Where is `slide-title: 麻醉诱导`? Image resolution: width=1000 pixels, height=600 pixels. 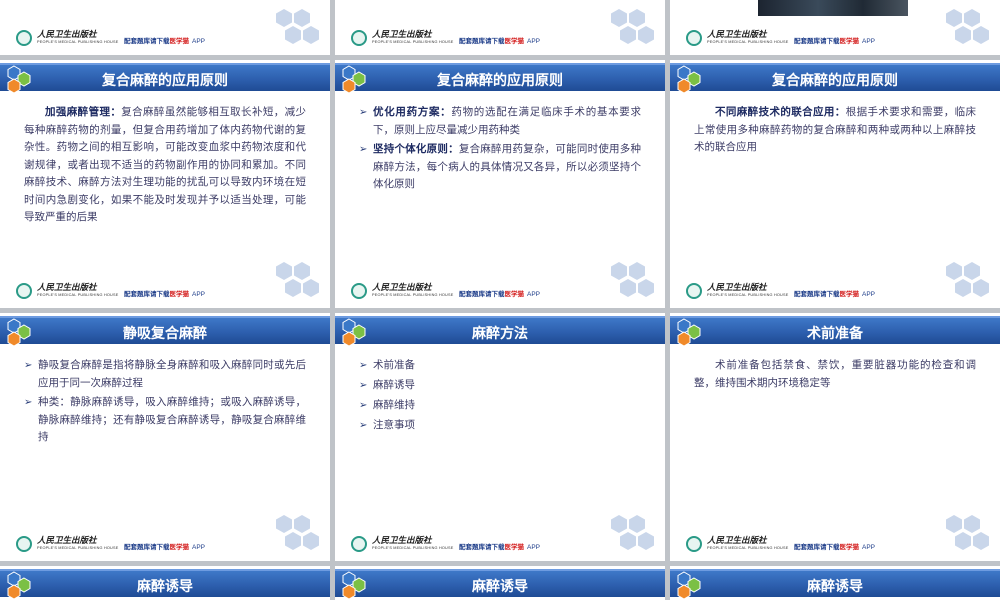 slide-title: 麻醉诱导 is located at coordinates (500, 587).